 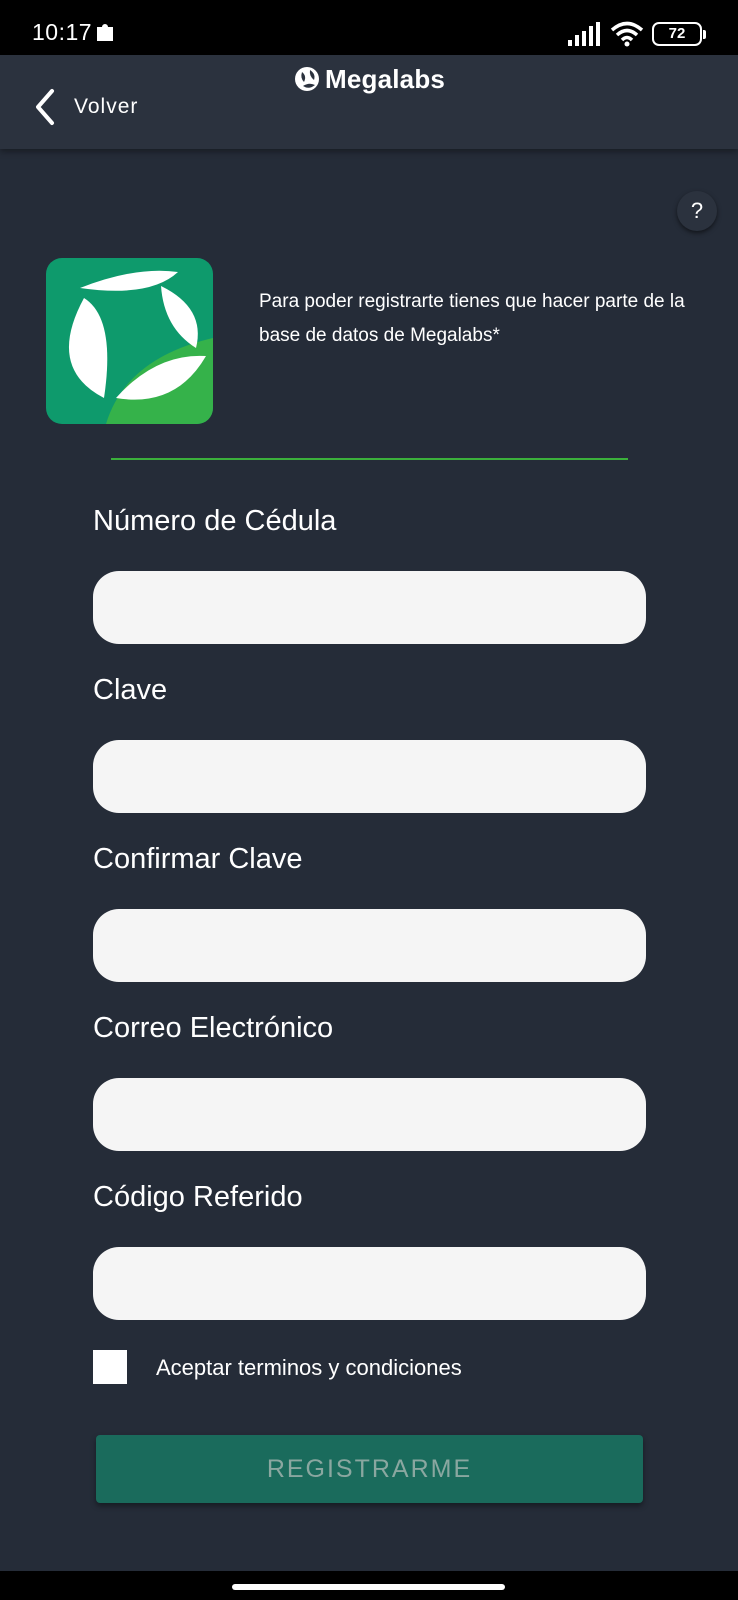 What do you see at coordinates (369, 945) in the screenshot?
I see `confirmar-clave-input` at bounding box center [369, 945].